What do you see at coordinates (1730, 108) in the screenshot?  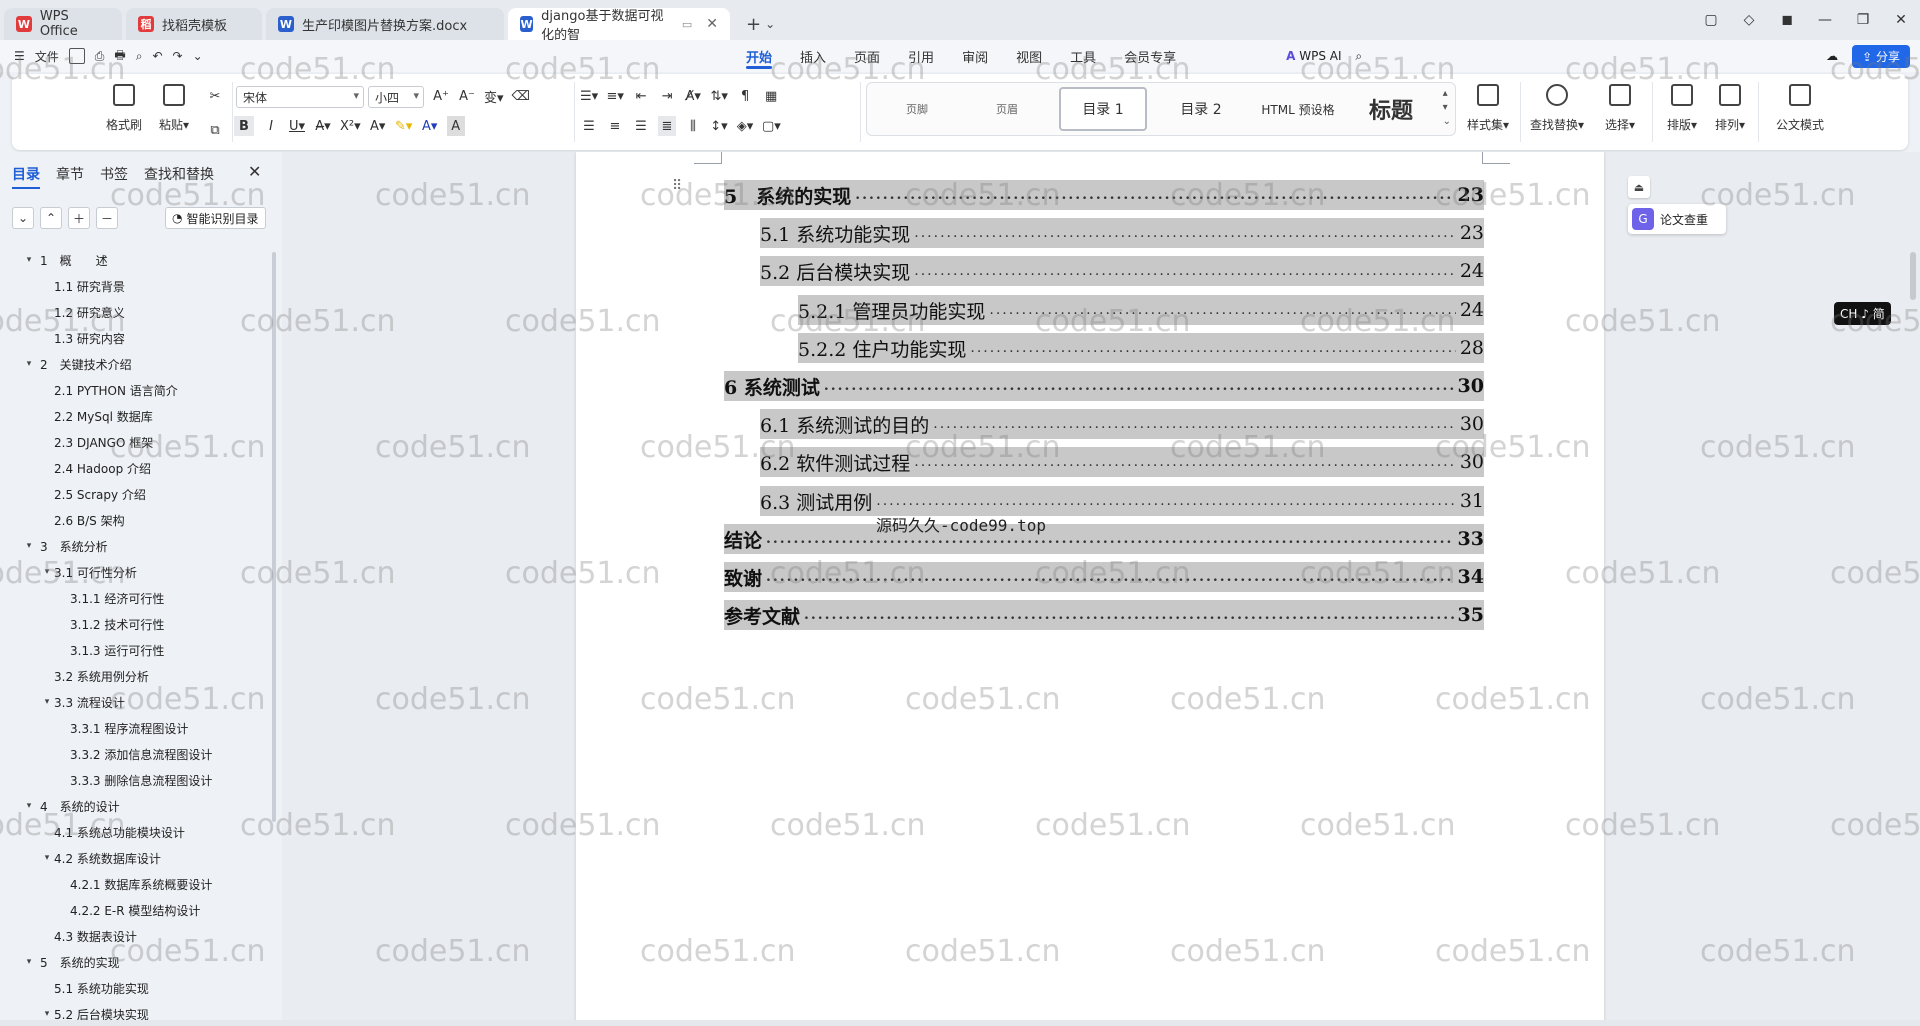 I see `arrange-button: 排列▾` at bounding box center [1730, 108].